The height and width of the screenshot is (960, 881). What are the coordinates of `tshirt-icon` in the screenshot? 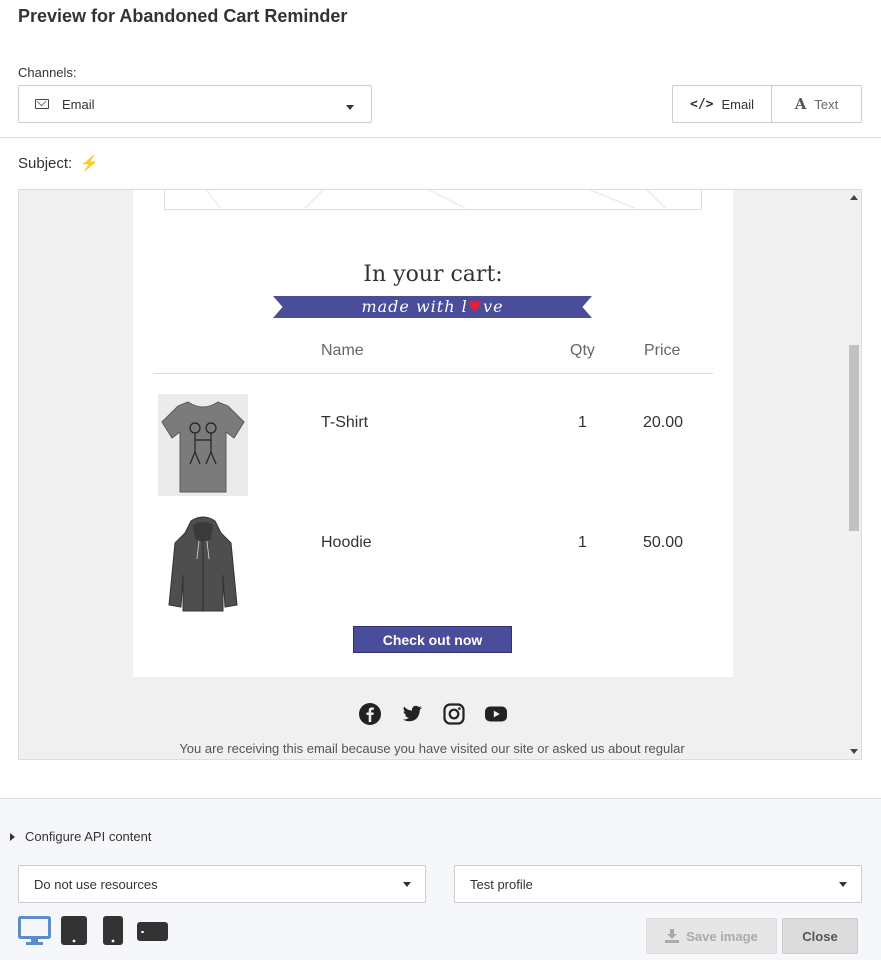 It's located at (203, 445).